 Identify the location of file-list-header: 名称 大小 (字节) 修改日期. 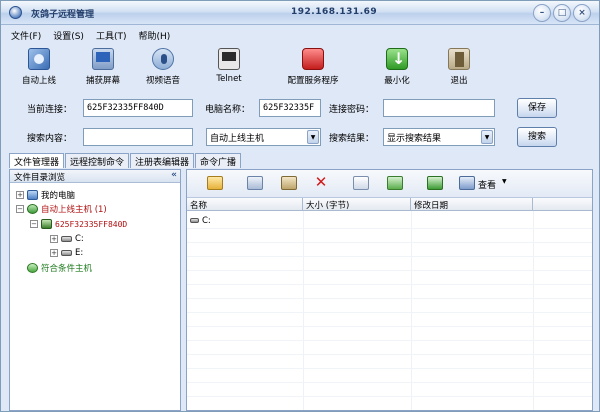
(389, 204).